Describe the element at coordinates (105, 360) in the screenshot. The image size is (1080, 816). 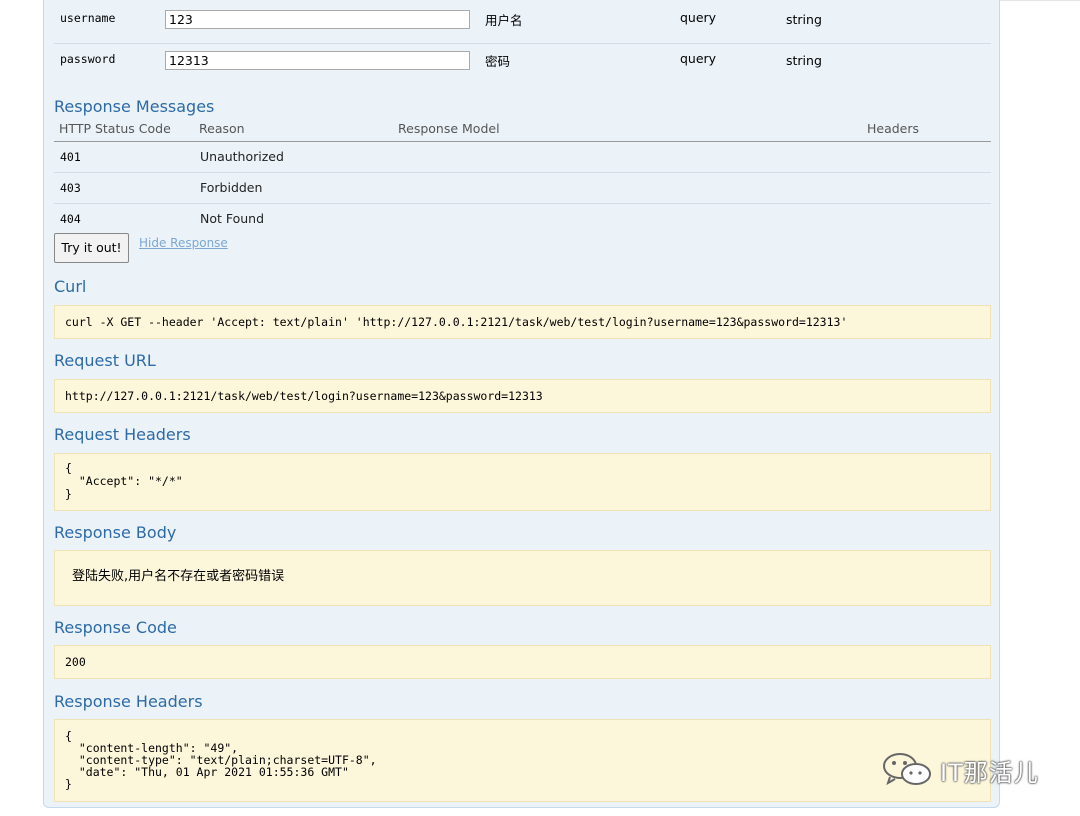
I see `request-url-title: Request URL` at that location.